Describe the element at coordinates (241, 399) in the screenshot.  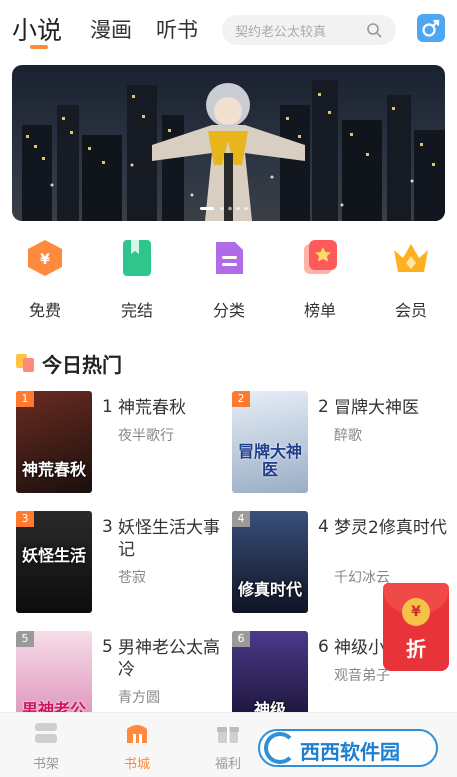
I see `rank-badge: 2` at that location.